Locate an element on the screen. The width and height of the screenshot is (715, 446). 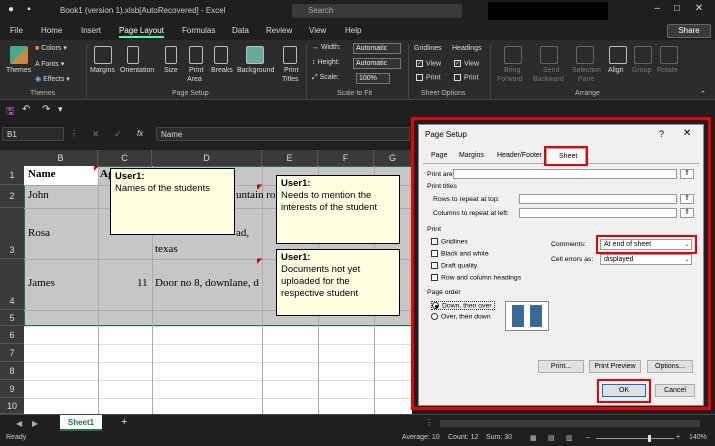
horizontal-scrollbar is located at coordinates (570, 423).